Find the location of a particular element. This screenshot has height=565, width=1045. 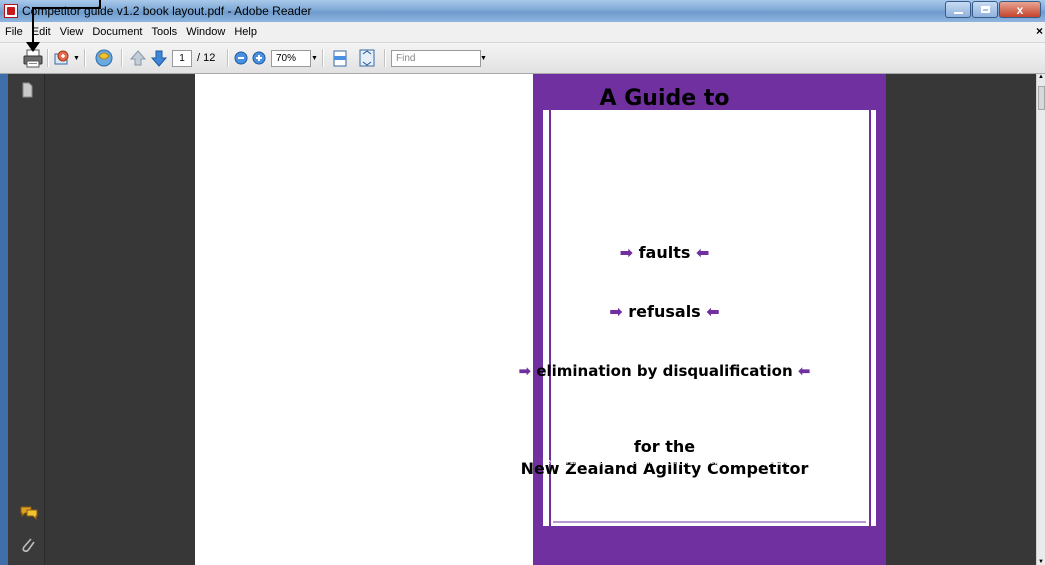

cover-item-label: elimination by disqualification is located at coordinates (664, 371).